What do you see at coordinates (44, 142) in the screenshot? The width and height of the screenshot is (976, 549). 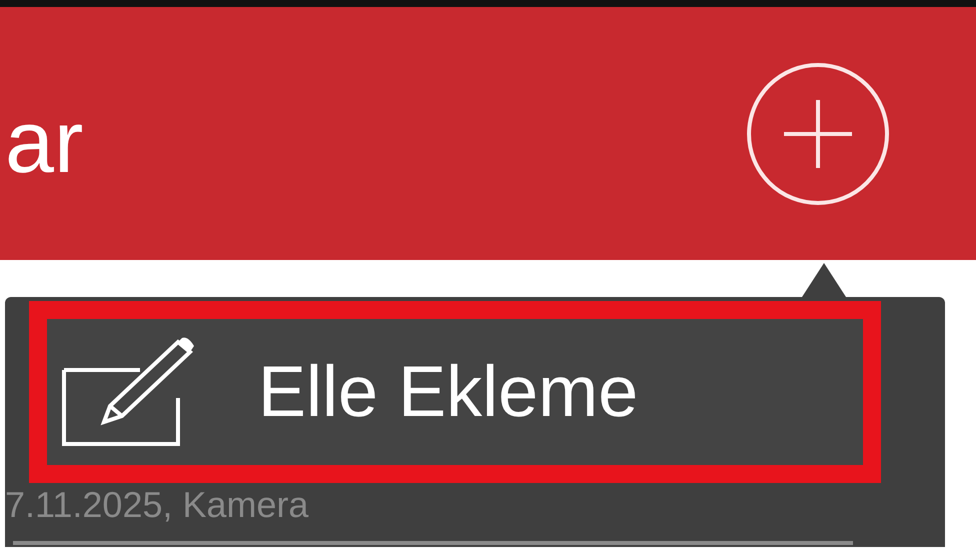 I see `screen-title: ar` at bounding box center [44, 142].